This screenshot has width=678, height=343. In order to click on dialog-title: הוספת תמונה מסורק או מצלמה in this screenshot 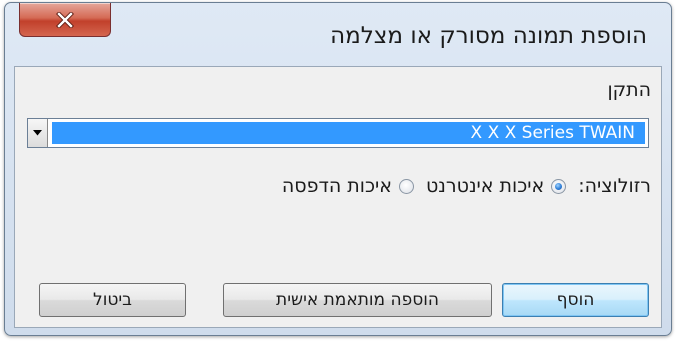, I will do `click(488, 36)`.